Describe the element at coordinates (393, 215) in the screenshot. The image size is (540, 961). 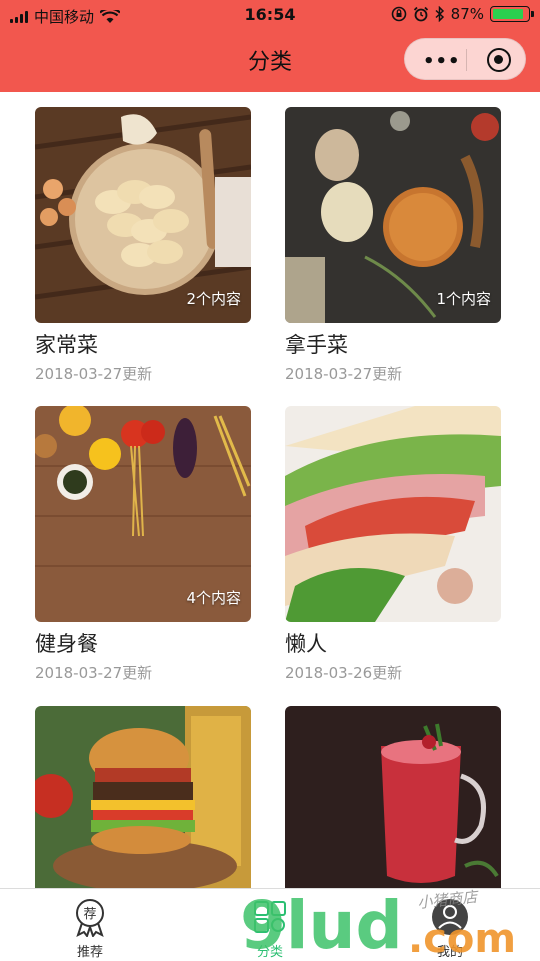
I see `category-image: 1个内容` at that location.